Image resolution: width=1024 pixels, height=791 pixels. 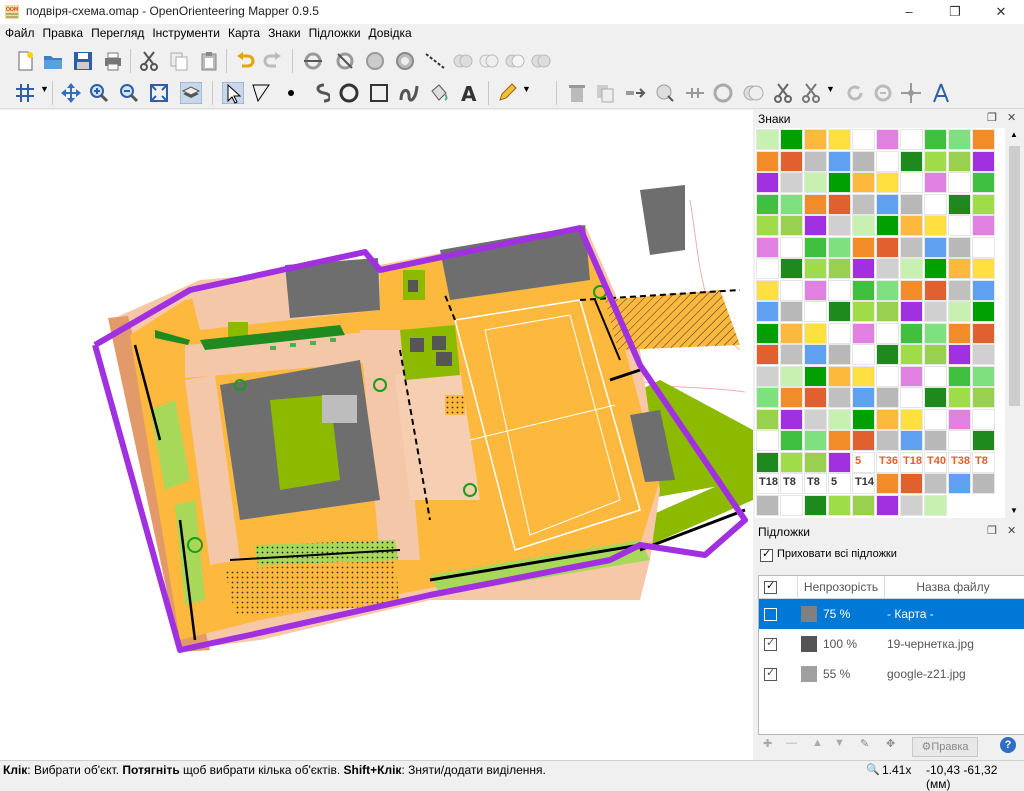 I want to click on close-button: ✕, so click(x=1001, y=12).